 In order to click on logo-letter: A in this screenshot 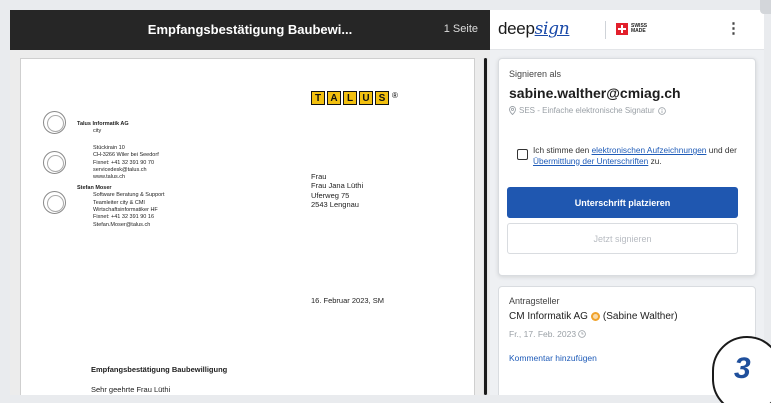, I will do `click(334, 98)`.